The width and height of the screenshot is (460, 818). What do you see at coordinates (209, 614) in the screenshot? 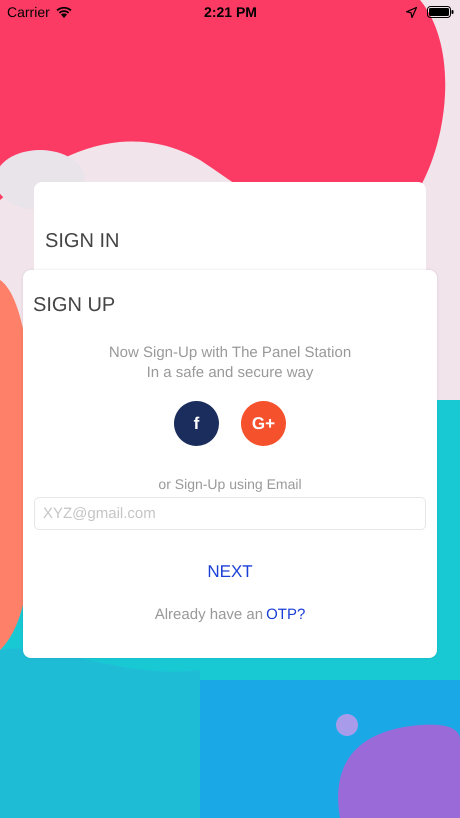
I see `otp-prompt: Already have an` at bounding box center [209, 614].